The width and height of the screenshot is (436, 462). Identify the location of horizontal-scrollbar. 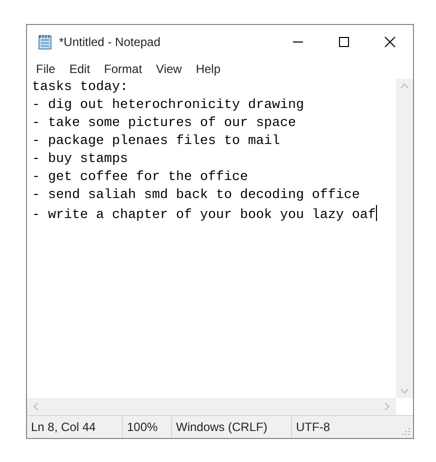
(211, 406).